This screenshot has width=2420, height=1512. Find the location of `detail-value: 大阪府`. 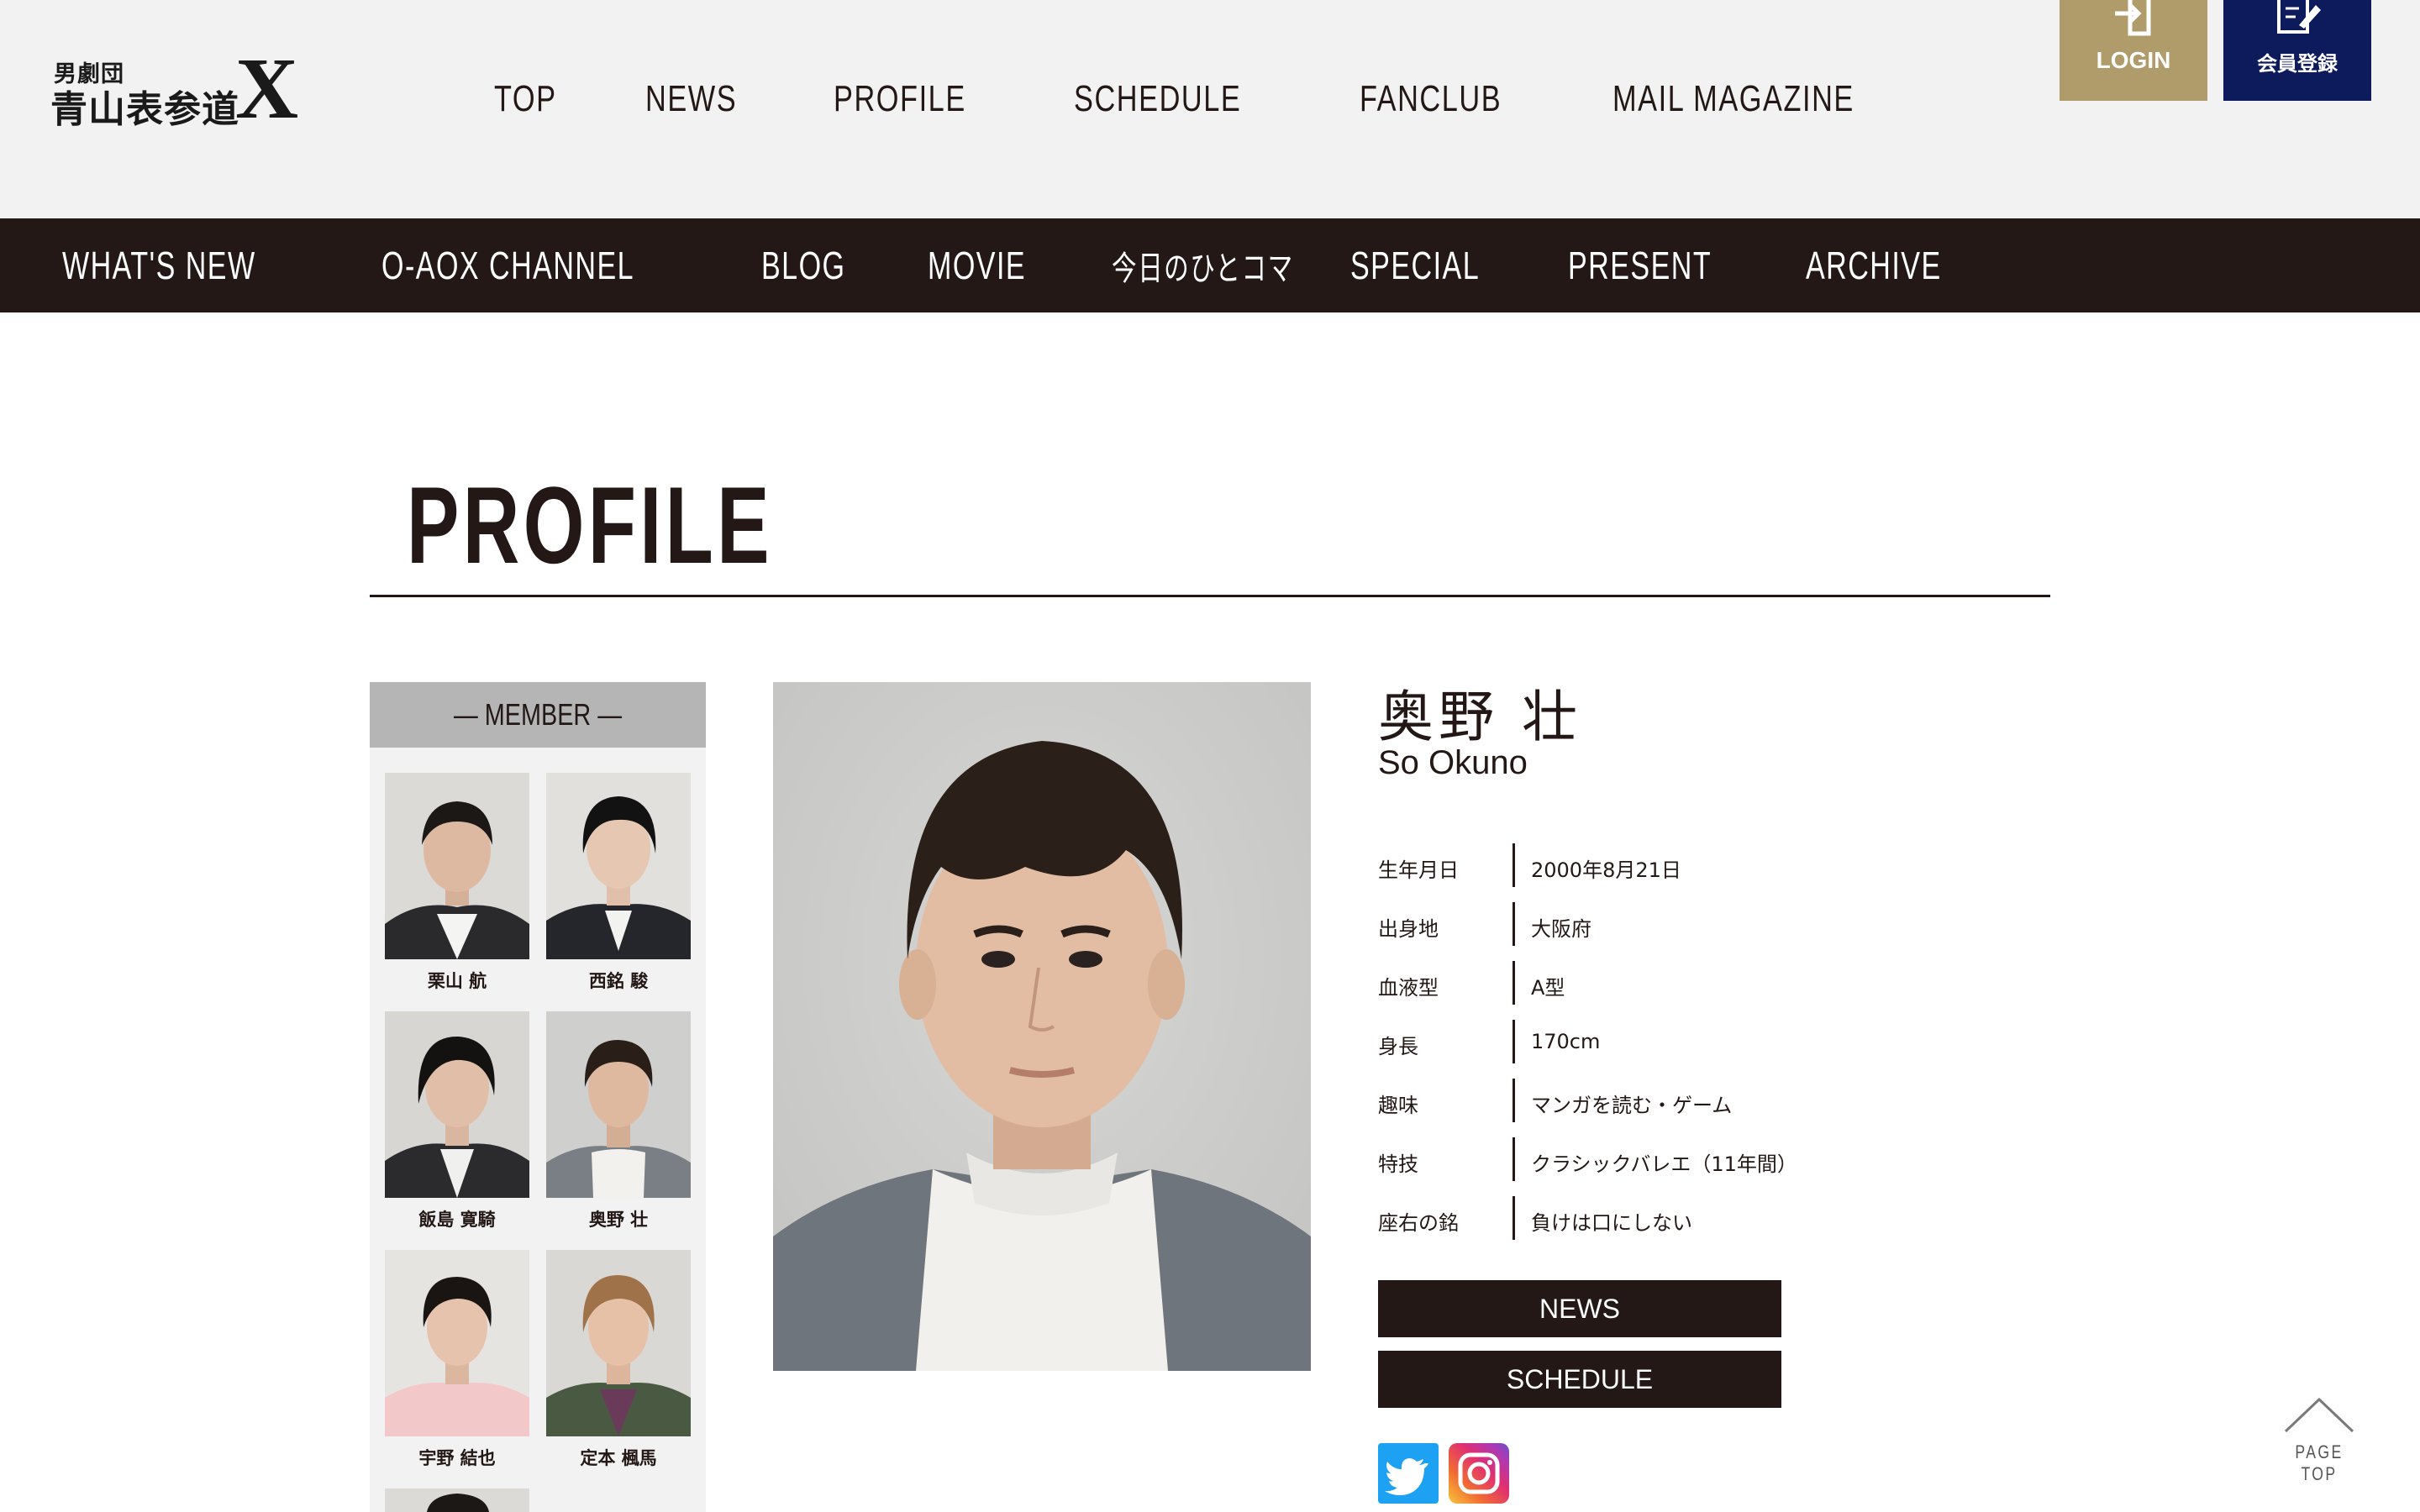

detail-value: 大阪府 is located at coordinates (1561, 929).